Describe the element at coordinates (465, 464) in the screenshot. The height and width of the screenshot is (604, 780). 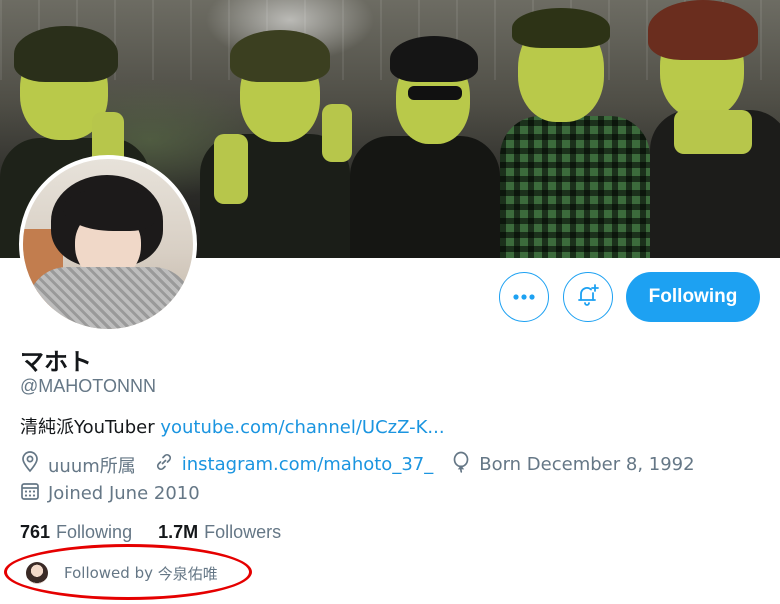
I see `balloon-icon` at that location.